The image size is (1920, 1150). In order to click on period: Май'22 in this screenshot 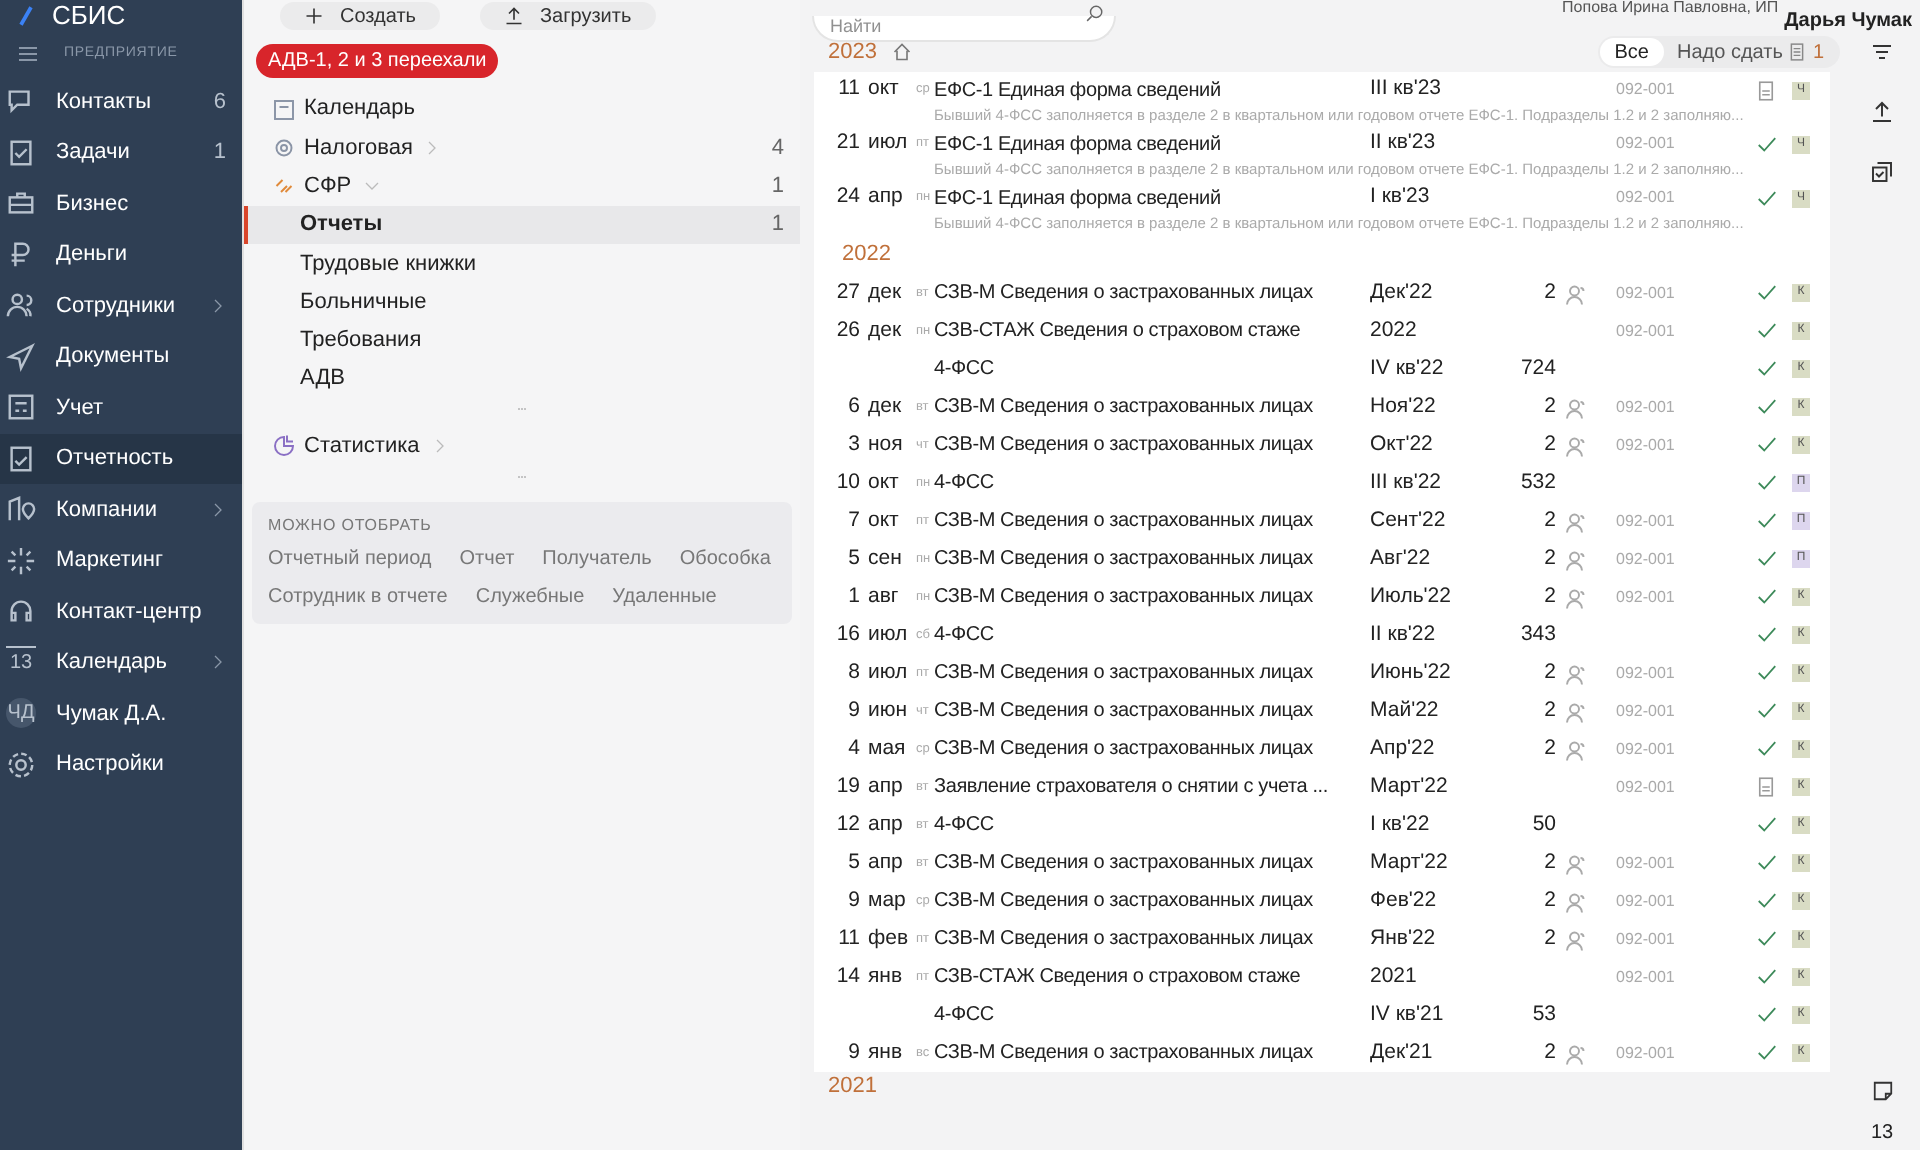, I will do `click(1405, 710)`.